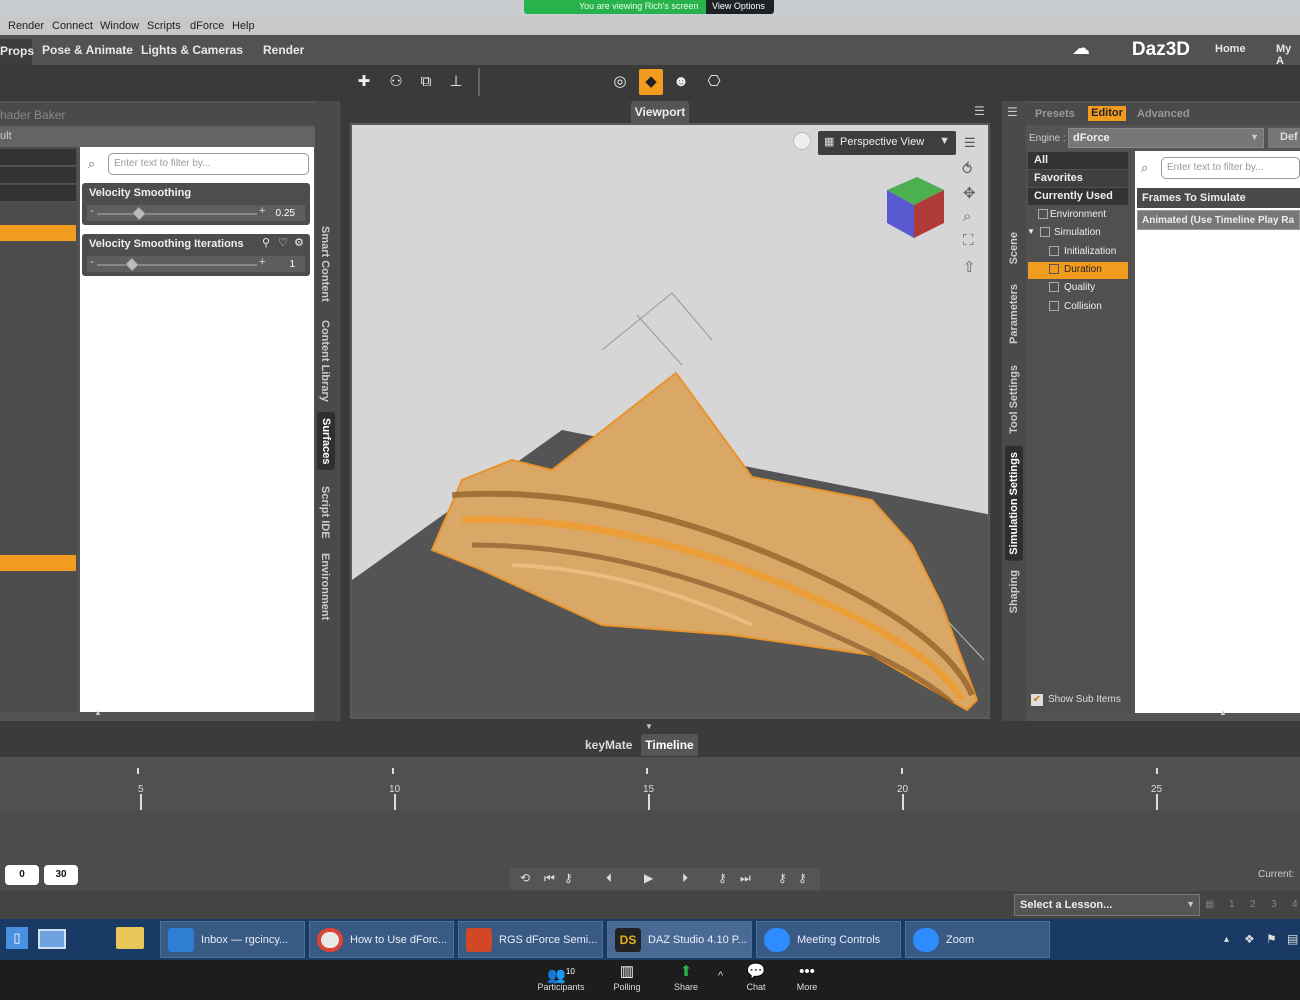 The image size is (1300, 1000). What do you see at coordinates (967, 169) in the screenshot?
I see `orbit-icon: ⥀` at bounding box center [967, 169].